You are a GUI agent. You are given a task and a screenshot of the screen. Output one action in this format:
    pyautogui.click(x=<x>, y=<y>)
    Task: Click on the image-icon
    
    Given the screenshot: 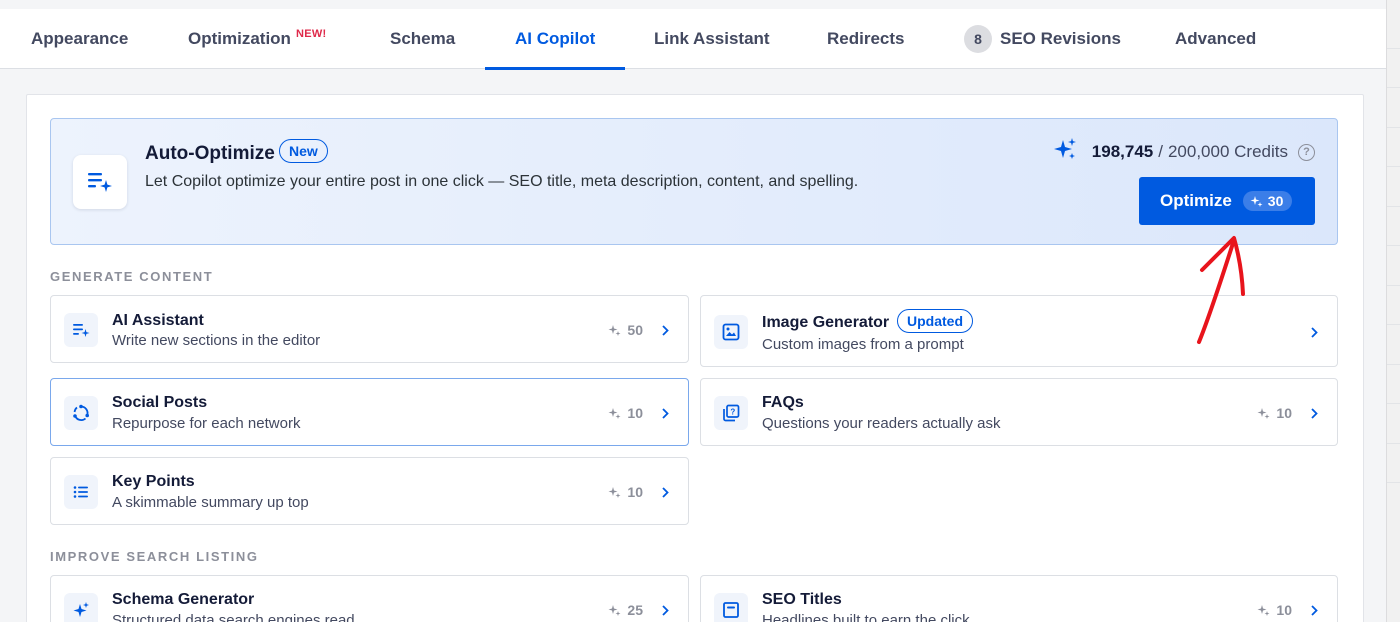 What is the action you would take?
    pyautogui.click(x=731, y=332)
    